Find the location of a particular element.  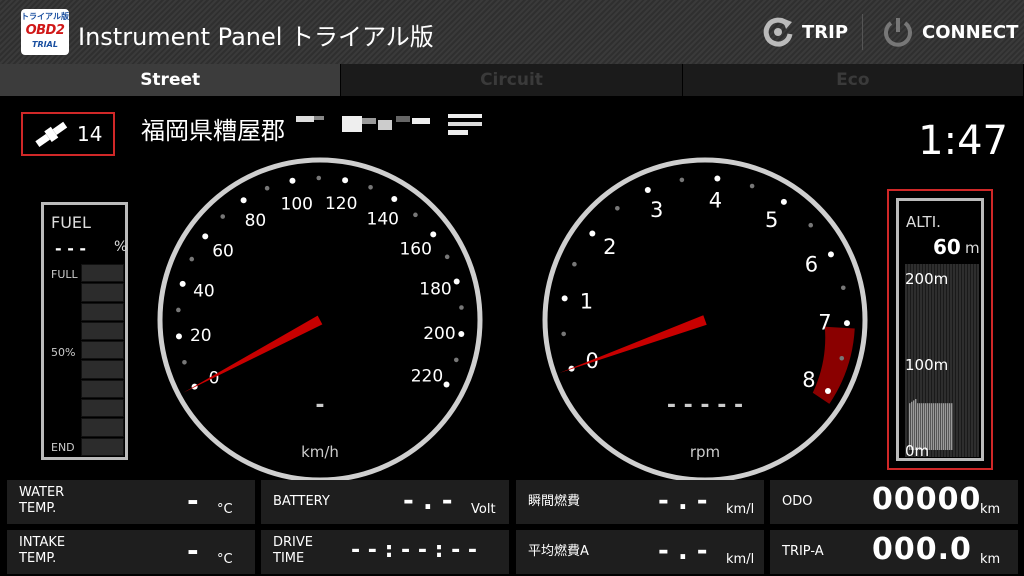

avg-fuel-name: 平均燃費A is located at coordinates (558, 551).